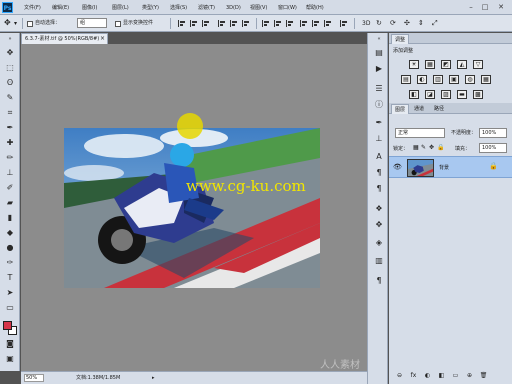 This screenshot has width=512, height=384. What do you see at coordinates (10, 277) in the screenshot?
I see `type-tool-icon: T` at bounding box center [10, 277].